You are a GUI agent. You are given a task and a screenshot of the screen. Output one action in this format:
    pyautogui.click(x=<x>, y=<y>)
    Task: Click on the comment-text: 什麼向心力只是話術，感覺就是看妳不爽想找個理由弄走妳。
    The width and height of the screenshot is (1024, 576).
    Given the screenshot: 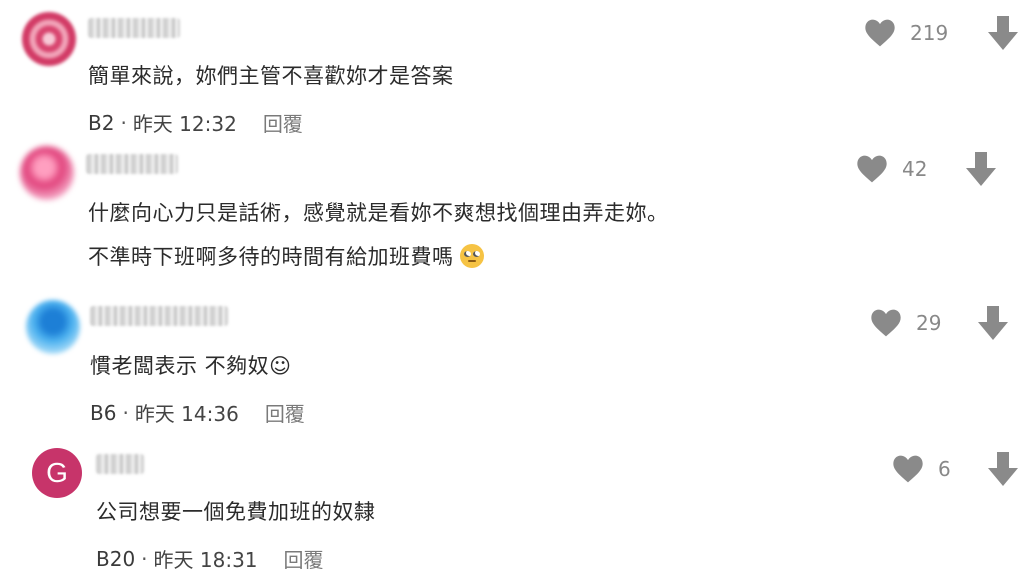 What is the action you would take?
    pyautogui.click(x=378, y=213)
    